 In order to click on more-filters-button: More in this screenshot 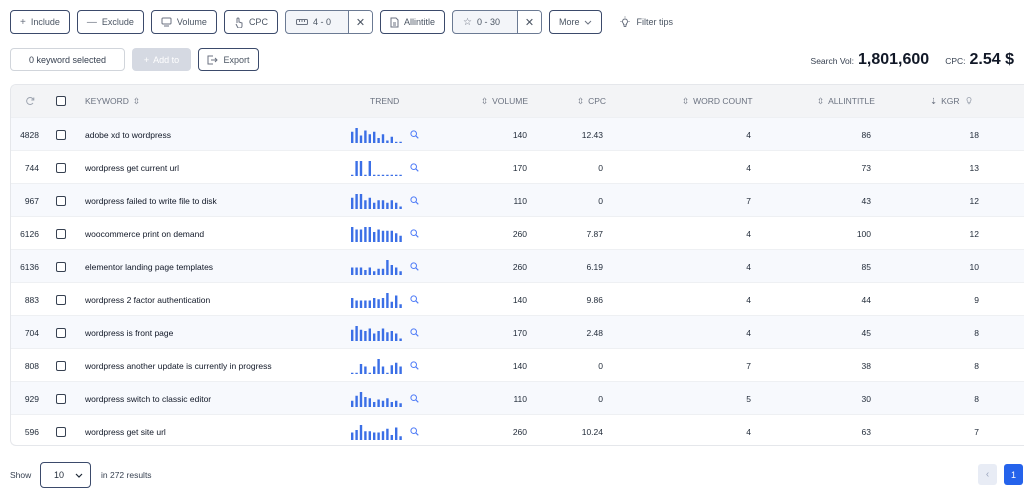, I will do `click(575, 22)`.